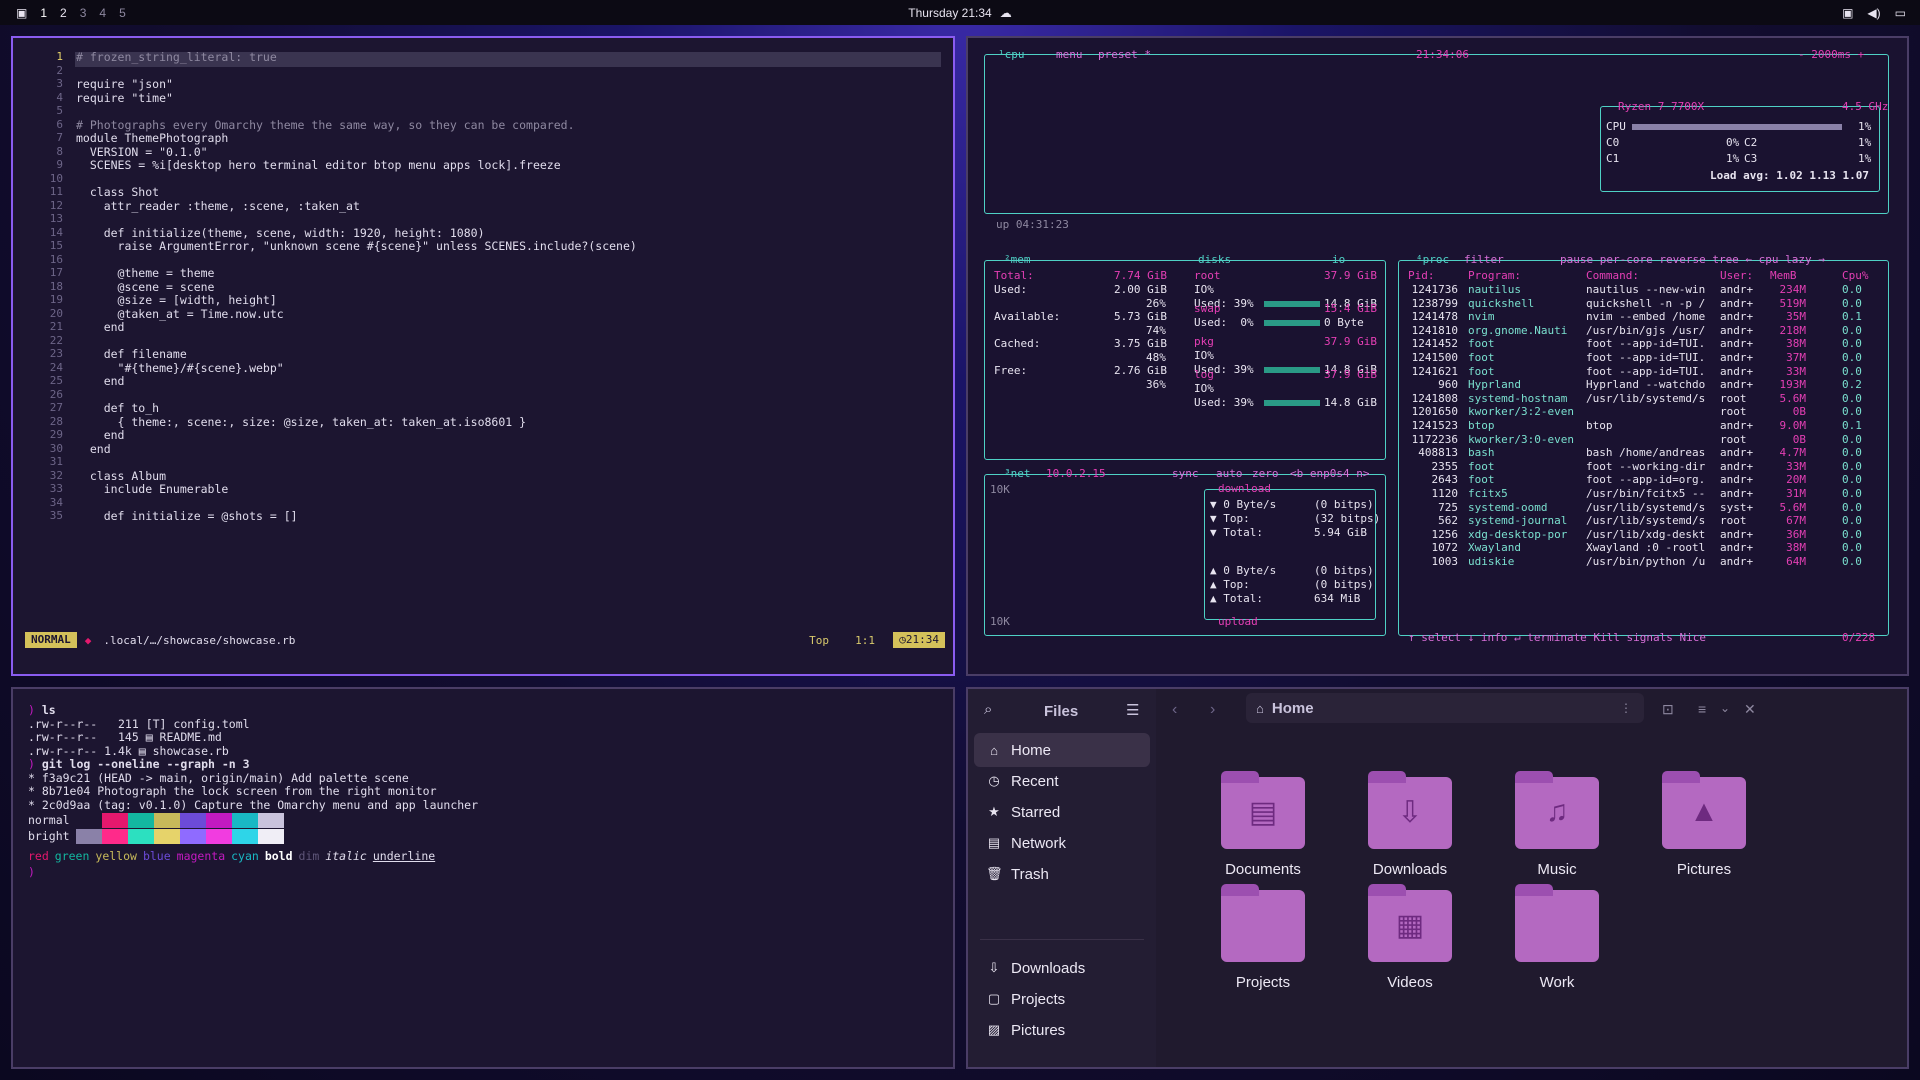 The image size is (1920, 1080). Describe the element at coordinates (1668, 709) in the screenshot. I see `view-snapshot-icon: ⊡` at that location.